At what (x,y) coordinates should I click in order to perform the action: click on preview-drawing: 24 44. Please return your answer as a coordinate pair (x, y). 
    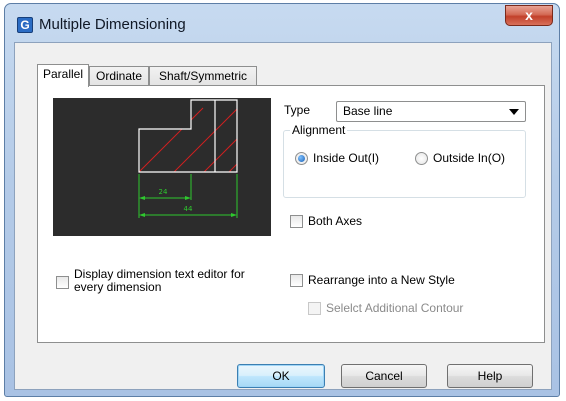
    Looking at the image, I should click on (188, 158).